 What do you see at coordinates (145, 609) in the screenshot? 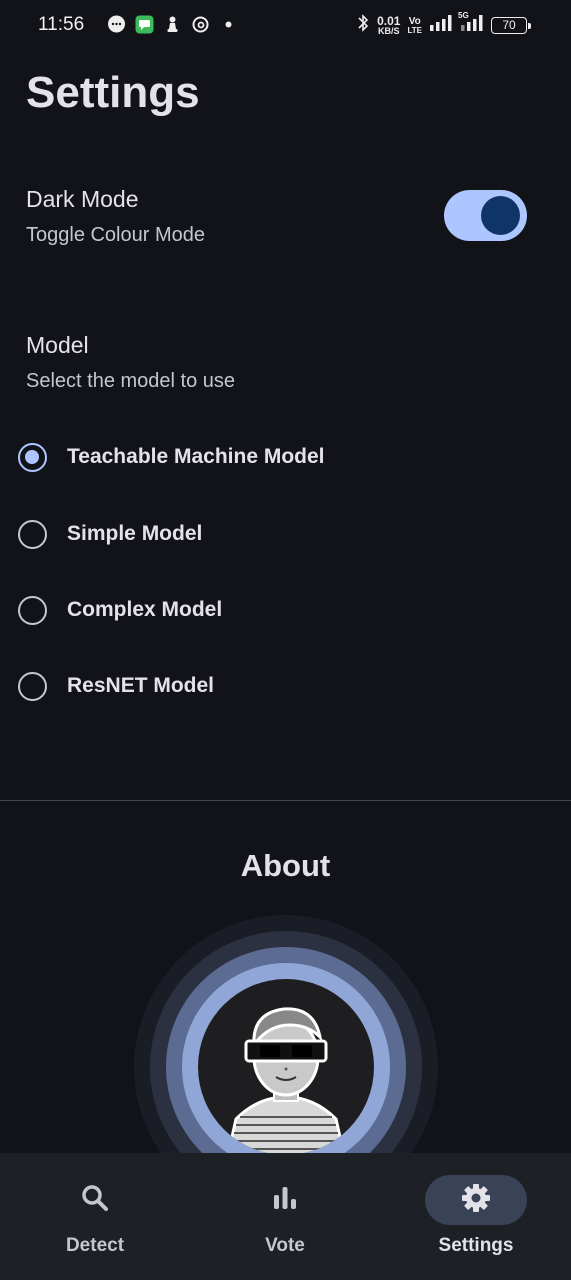
I see `model-option-label: Complex Model` at bounding box center [145, 609].